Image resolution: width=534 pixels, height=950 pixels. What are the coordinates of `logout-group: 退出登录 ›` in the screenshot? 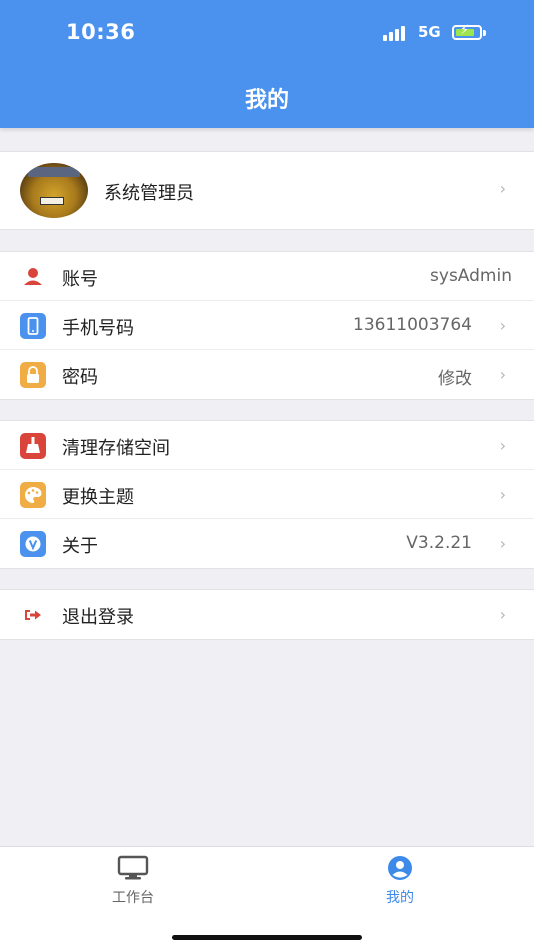 It's located at (267, 614).